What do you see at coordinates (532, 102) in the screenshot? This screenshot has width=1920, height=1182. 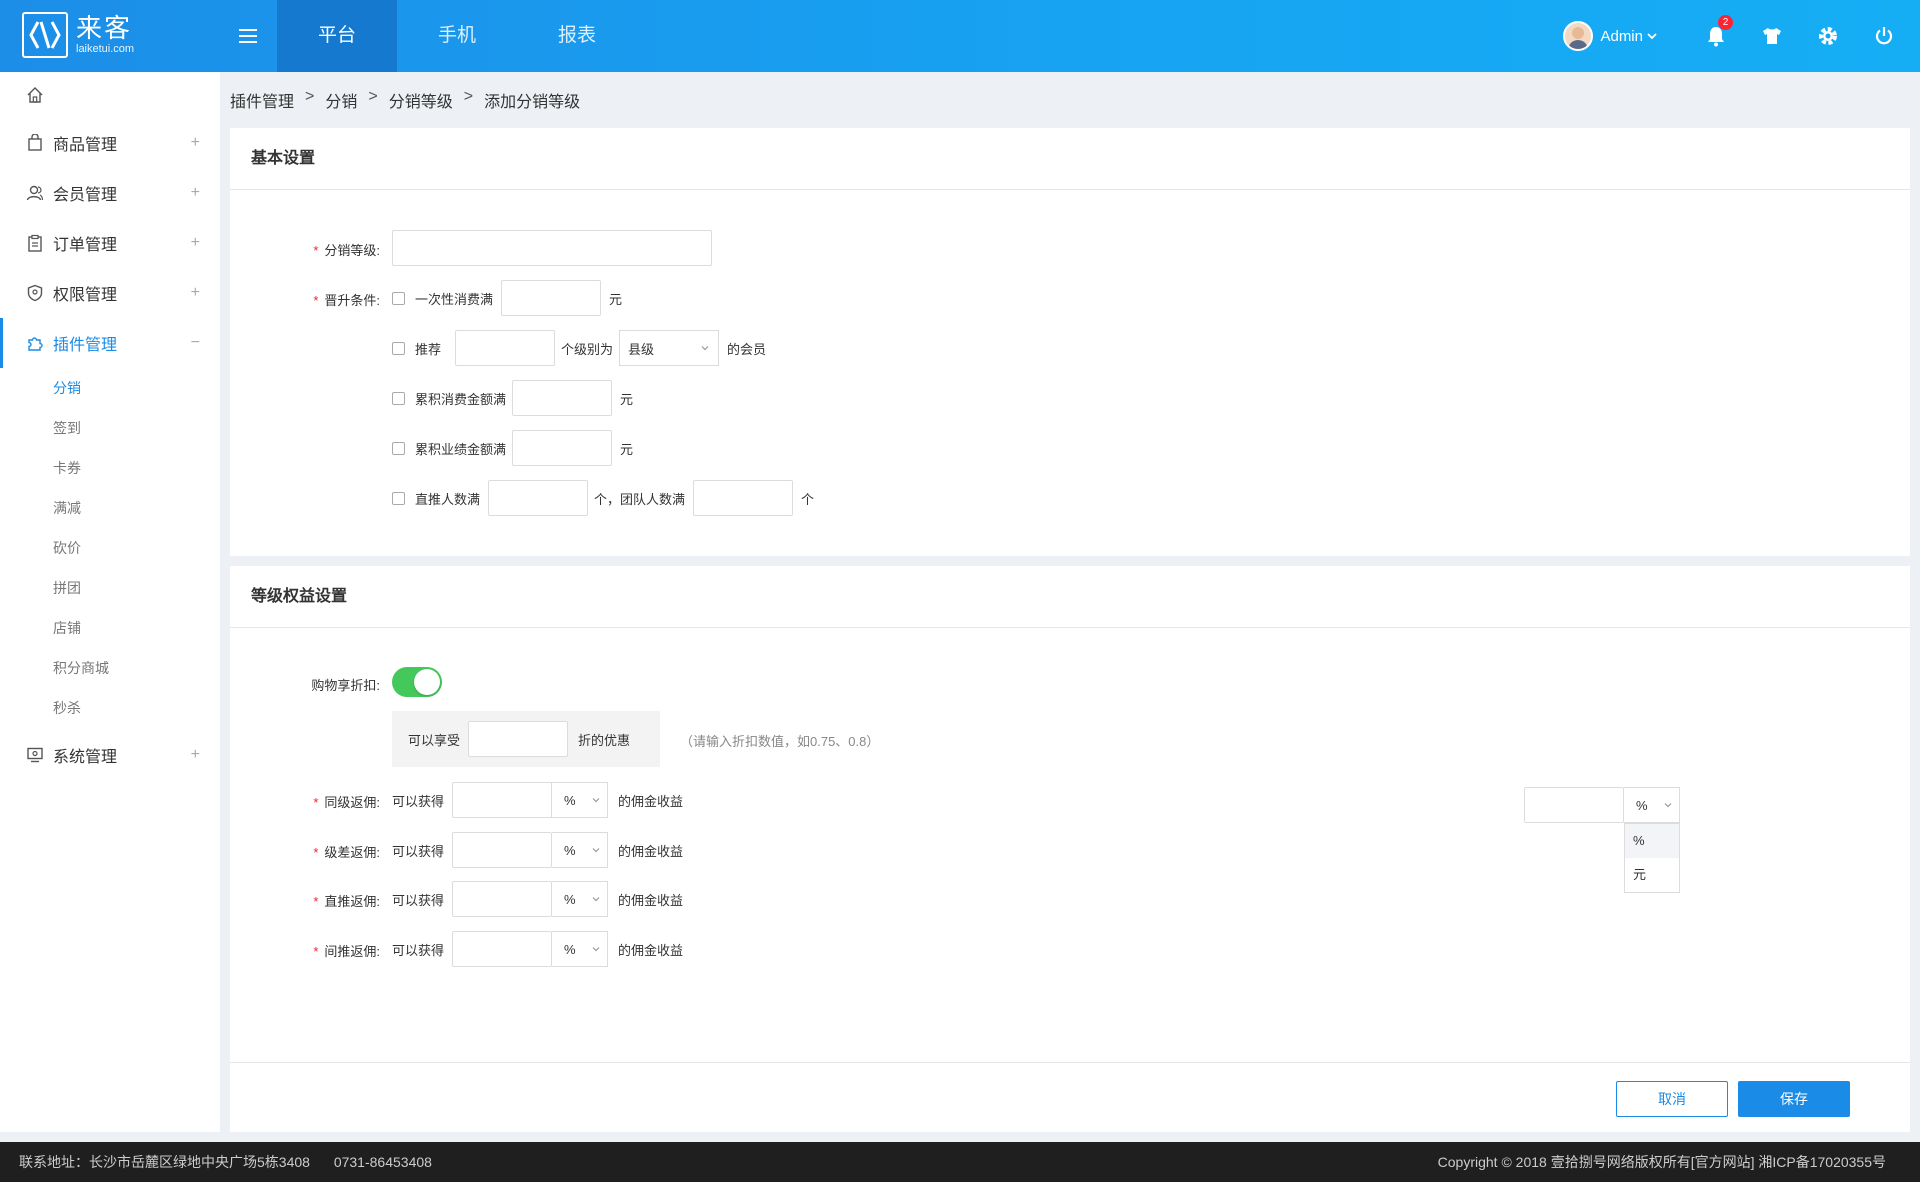 I see `breadcrumb-current: 添加分销等级` at bounding box center [532, 102].